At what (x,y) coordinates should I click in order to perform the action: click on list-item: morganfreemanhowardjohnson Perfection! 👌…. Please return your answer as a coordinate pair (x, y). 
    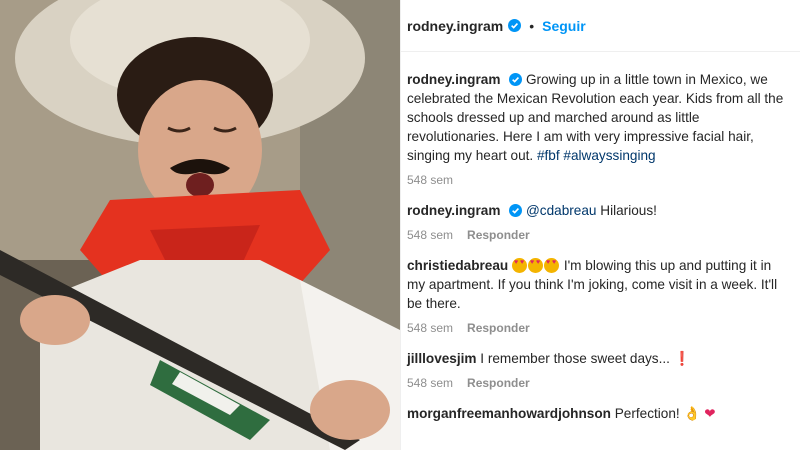
    Looking at the image, I should click on (598, 413).